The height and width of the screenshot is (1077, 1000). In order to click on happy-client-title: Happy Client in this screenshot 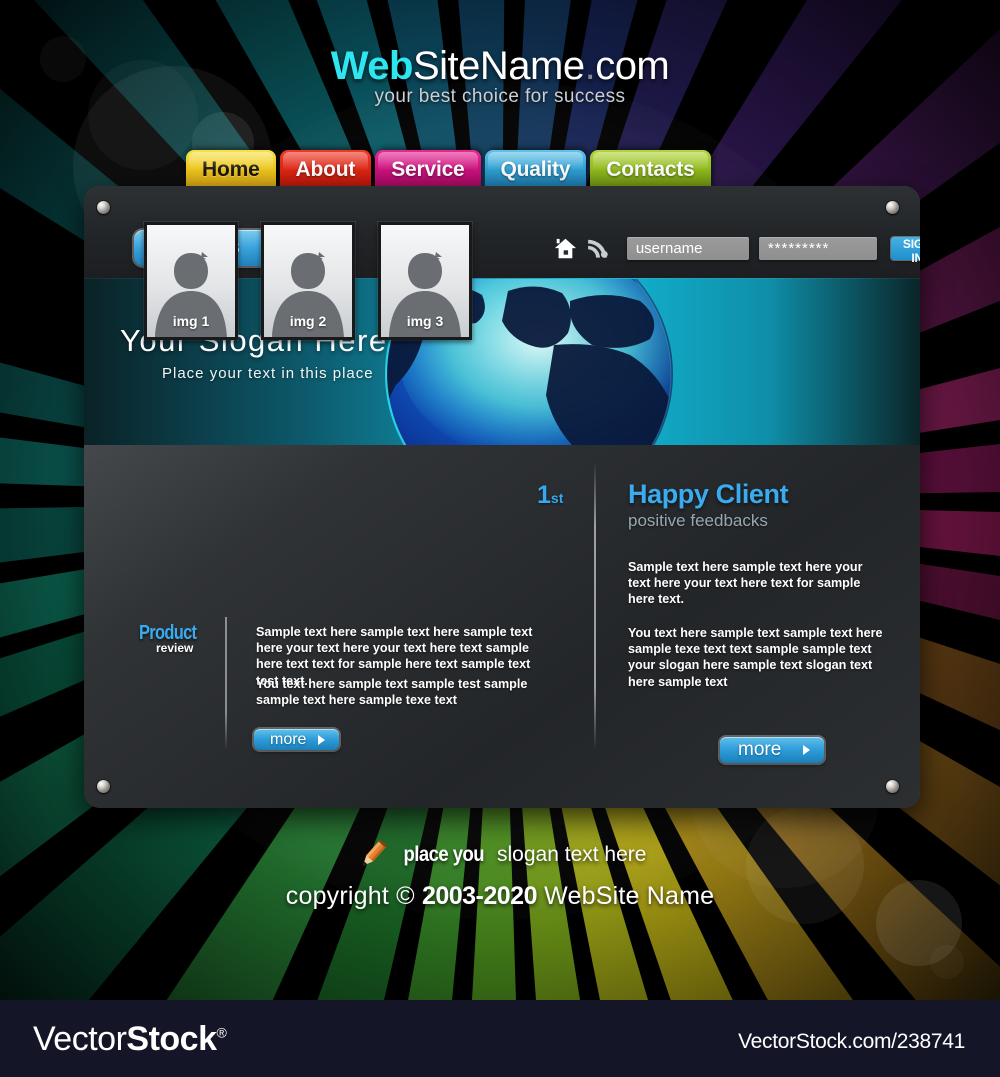, I will do `click(708, 494)`.